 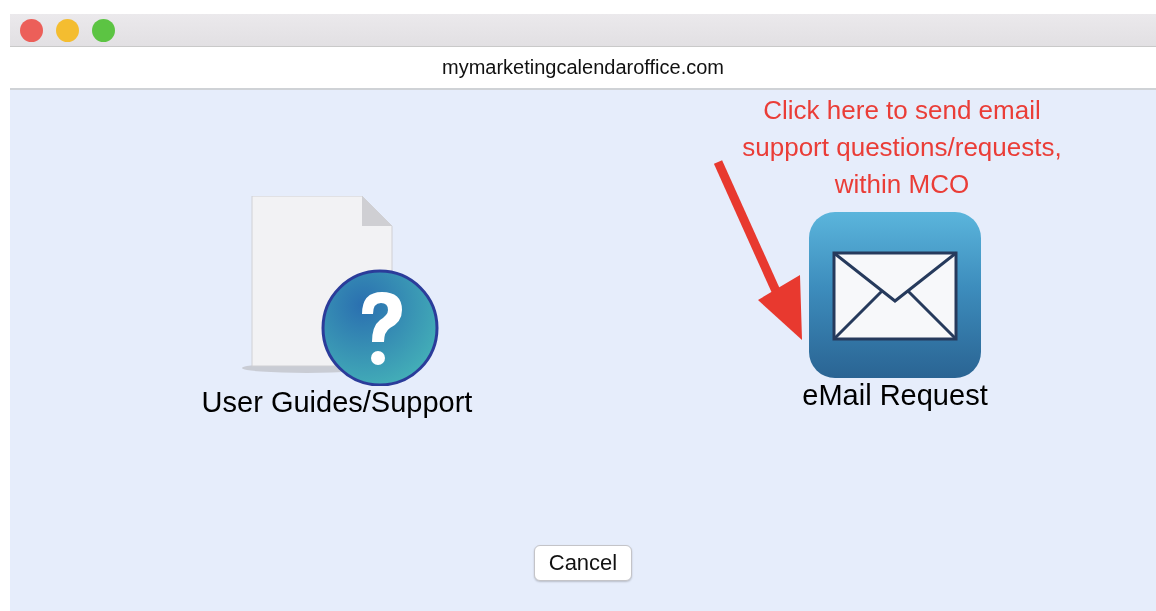 I want to click on option-label: User Guides/Support, so click(x=337, y=402).